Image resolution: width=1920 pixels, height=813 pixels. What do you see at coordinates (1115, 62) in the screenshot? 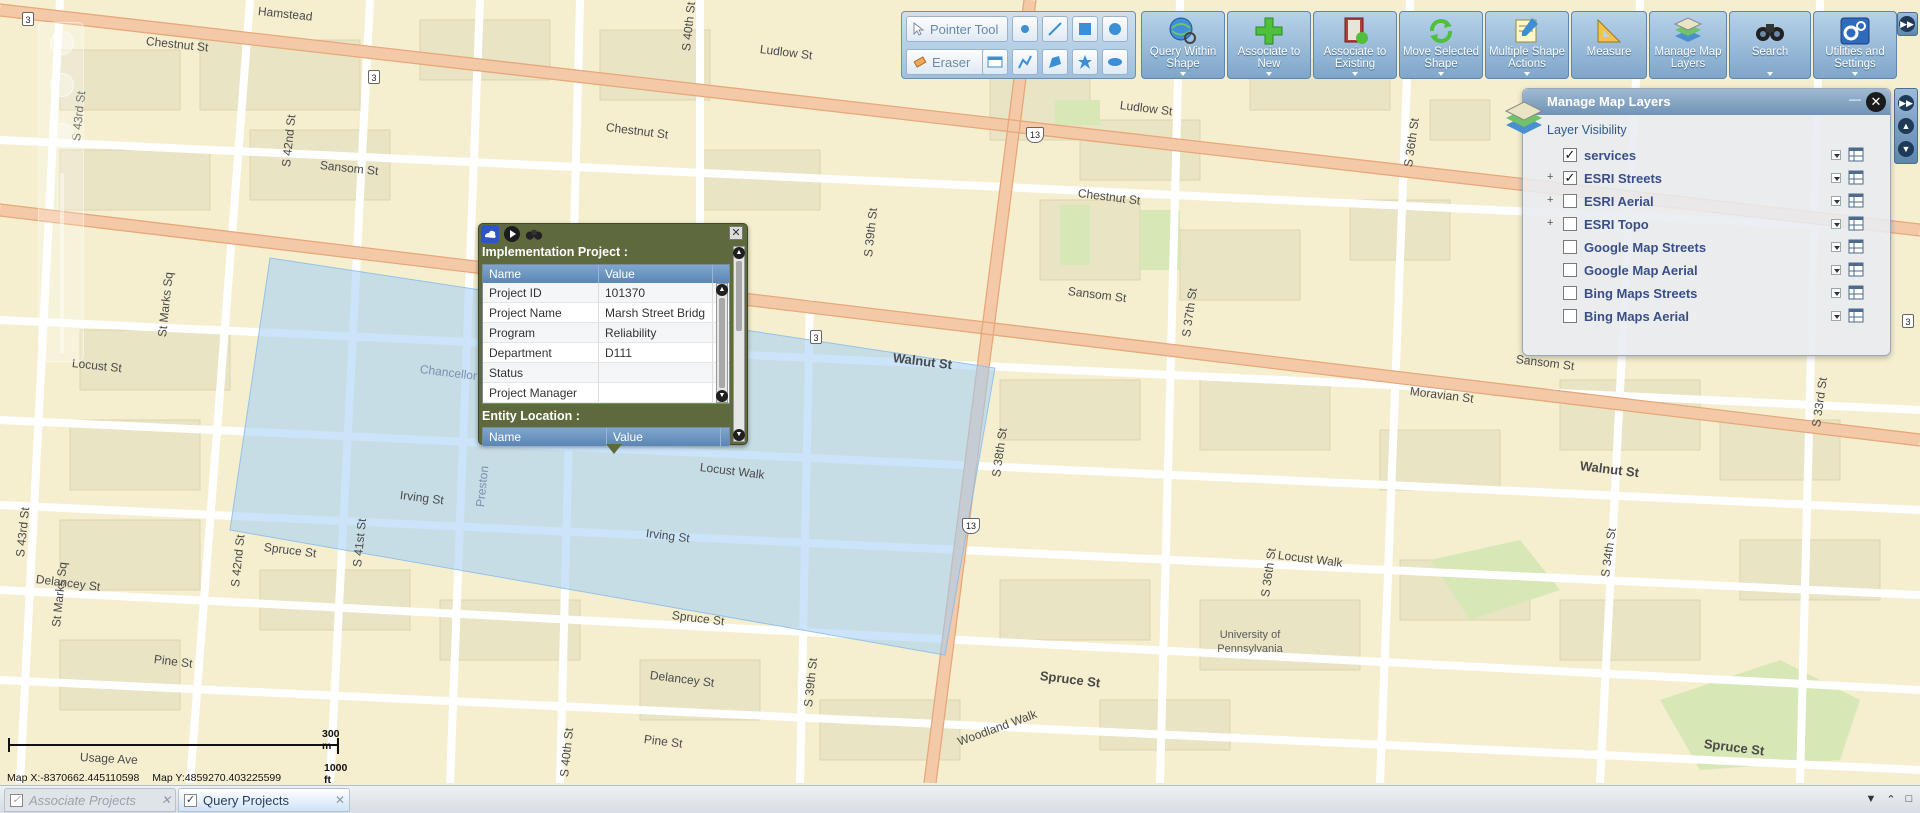
I see `draw-ellipse-button` at bounding box center [1115, 62].